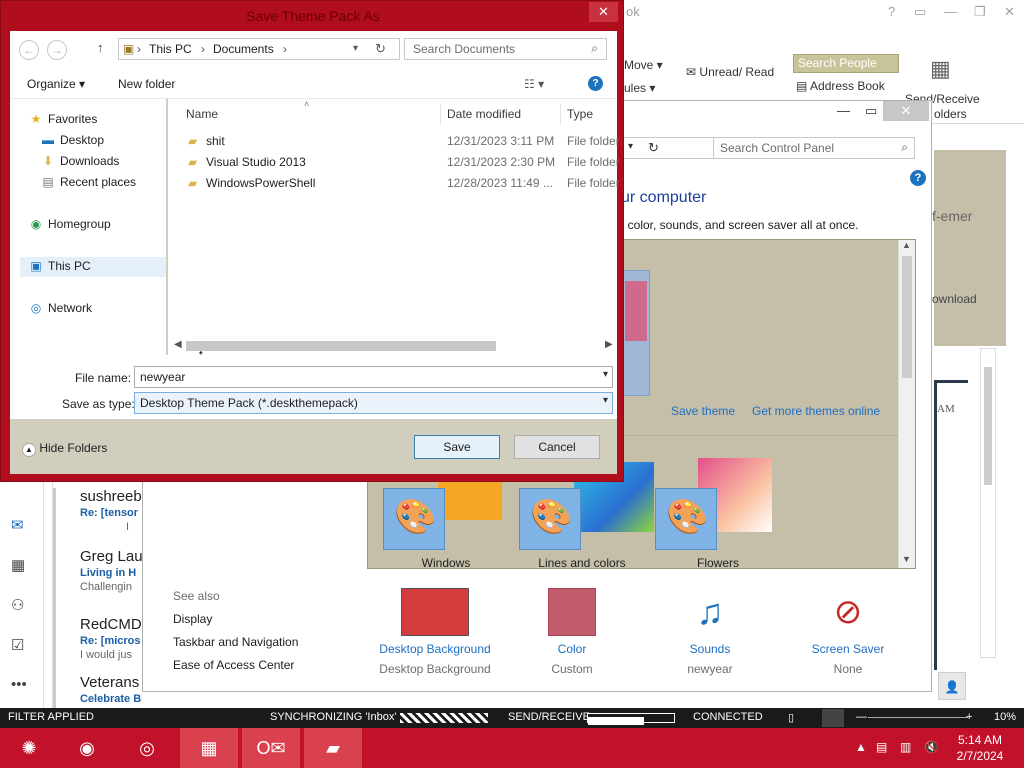 This screenshot has width=1024, height=768. I want to click on file-list-hscrollbar: ◀ ▶, so click(392, 346).